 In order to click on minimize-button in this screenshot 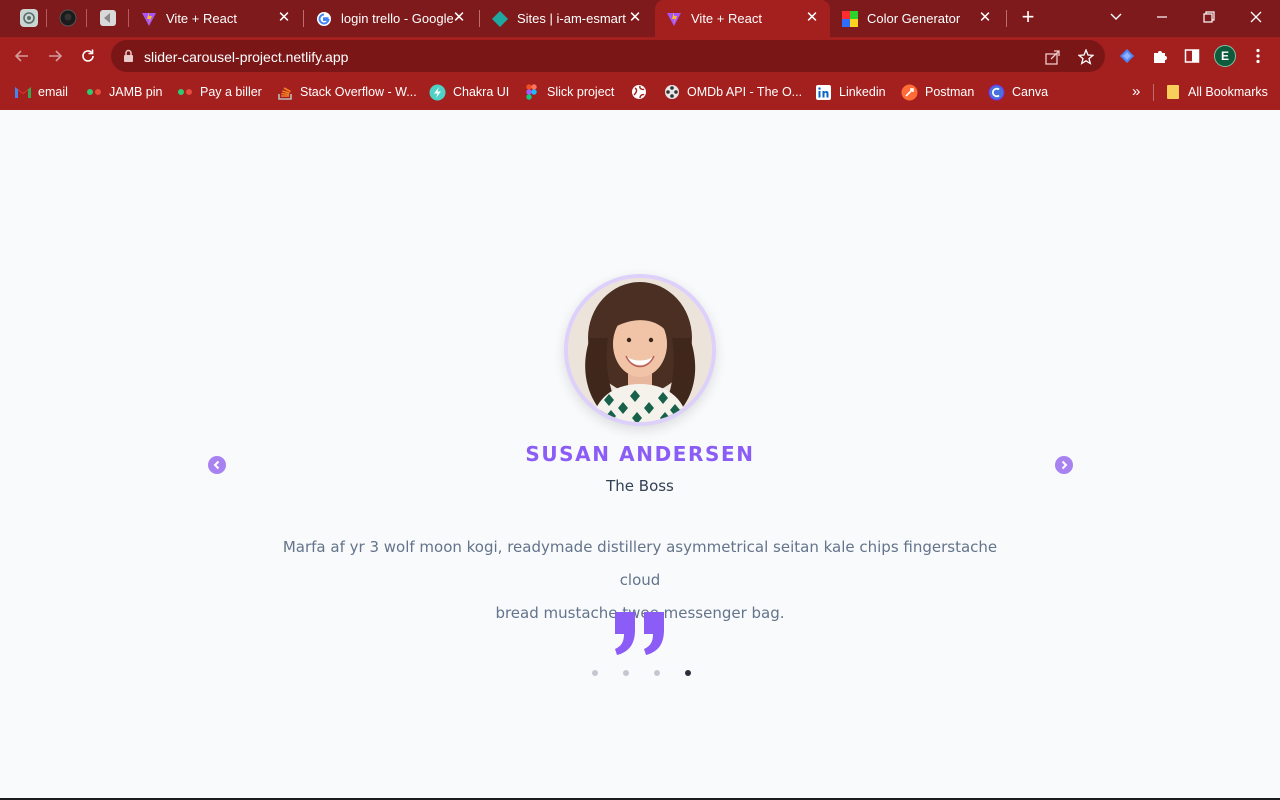, I will do `click(1162, 17)`.